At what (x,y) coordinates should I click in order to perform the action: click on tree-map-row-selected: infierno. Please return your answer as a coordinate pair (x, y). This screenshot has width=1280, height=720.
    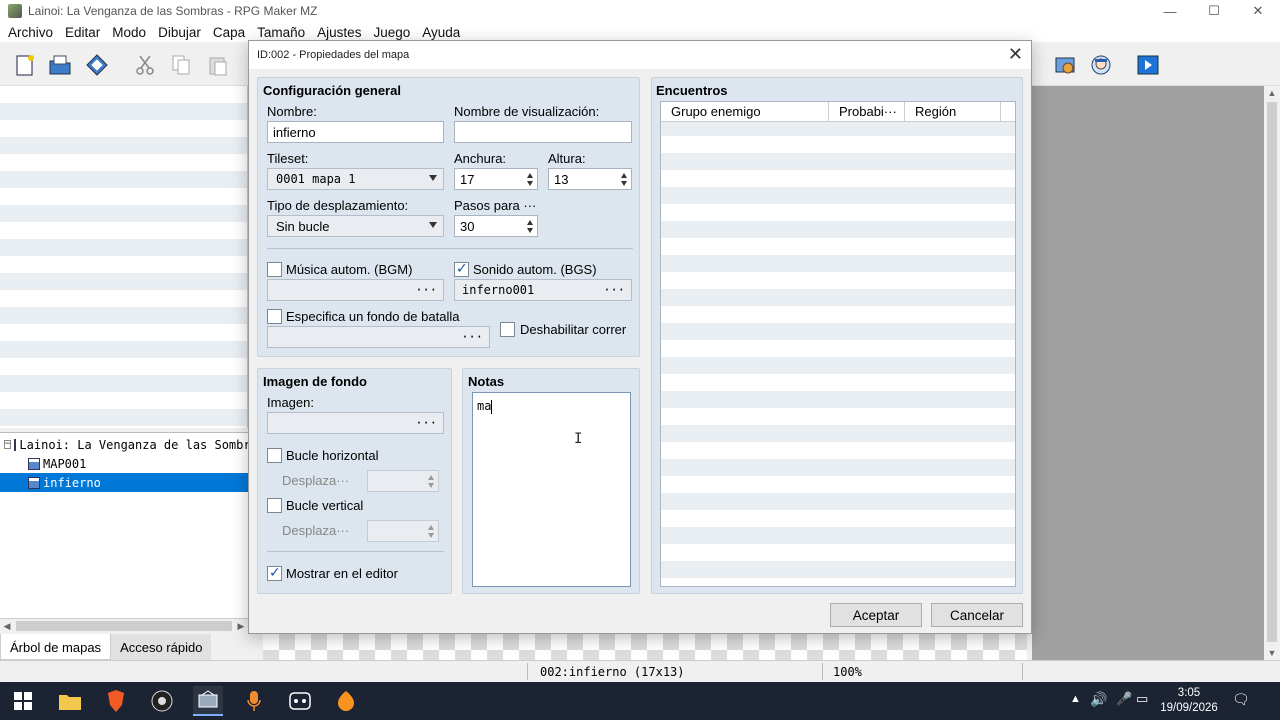
    Looking at the image, I should click on (124, 482).